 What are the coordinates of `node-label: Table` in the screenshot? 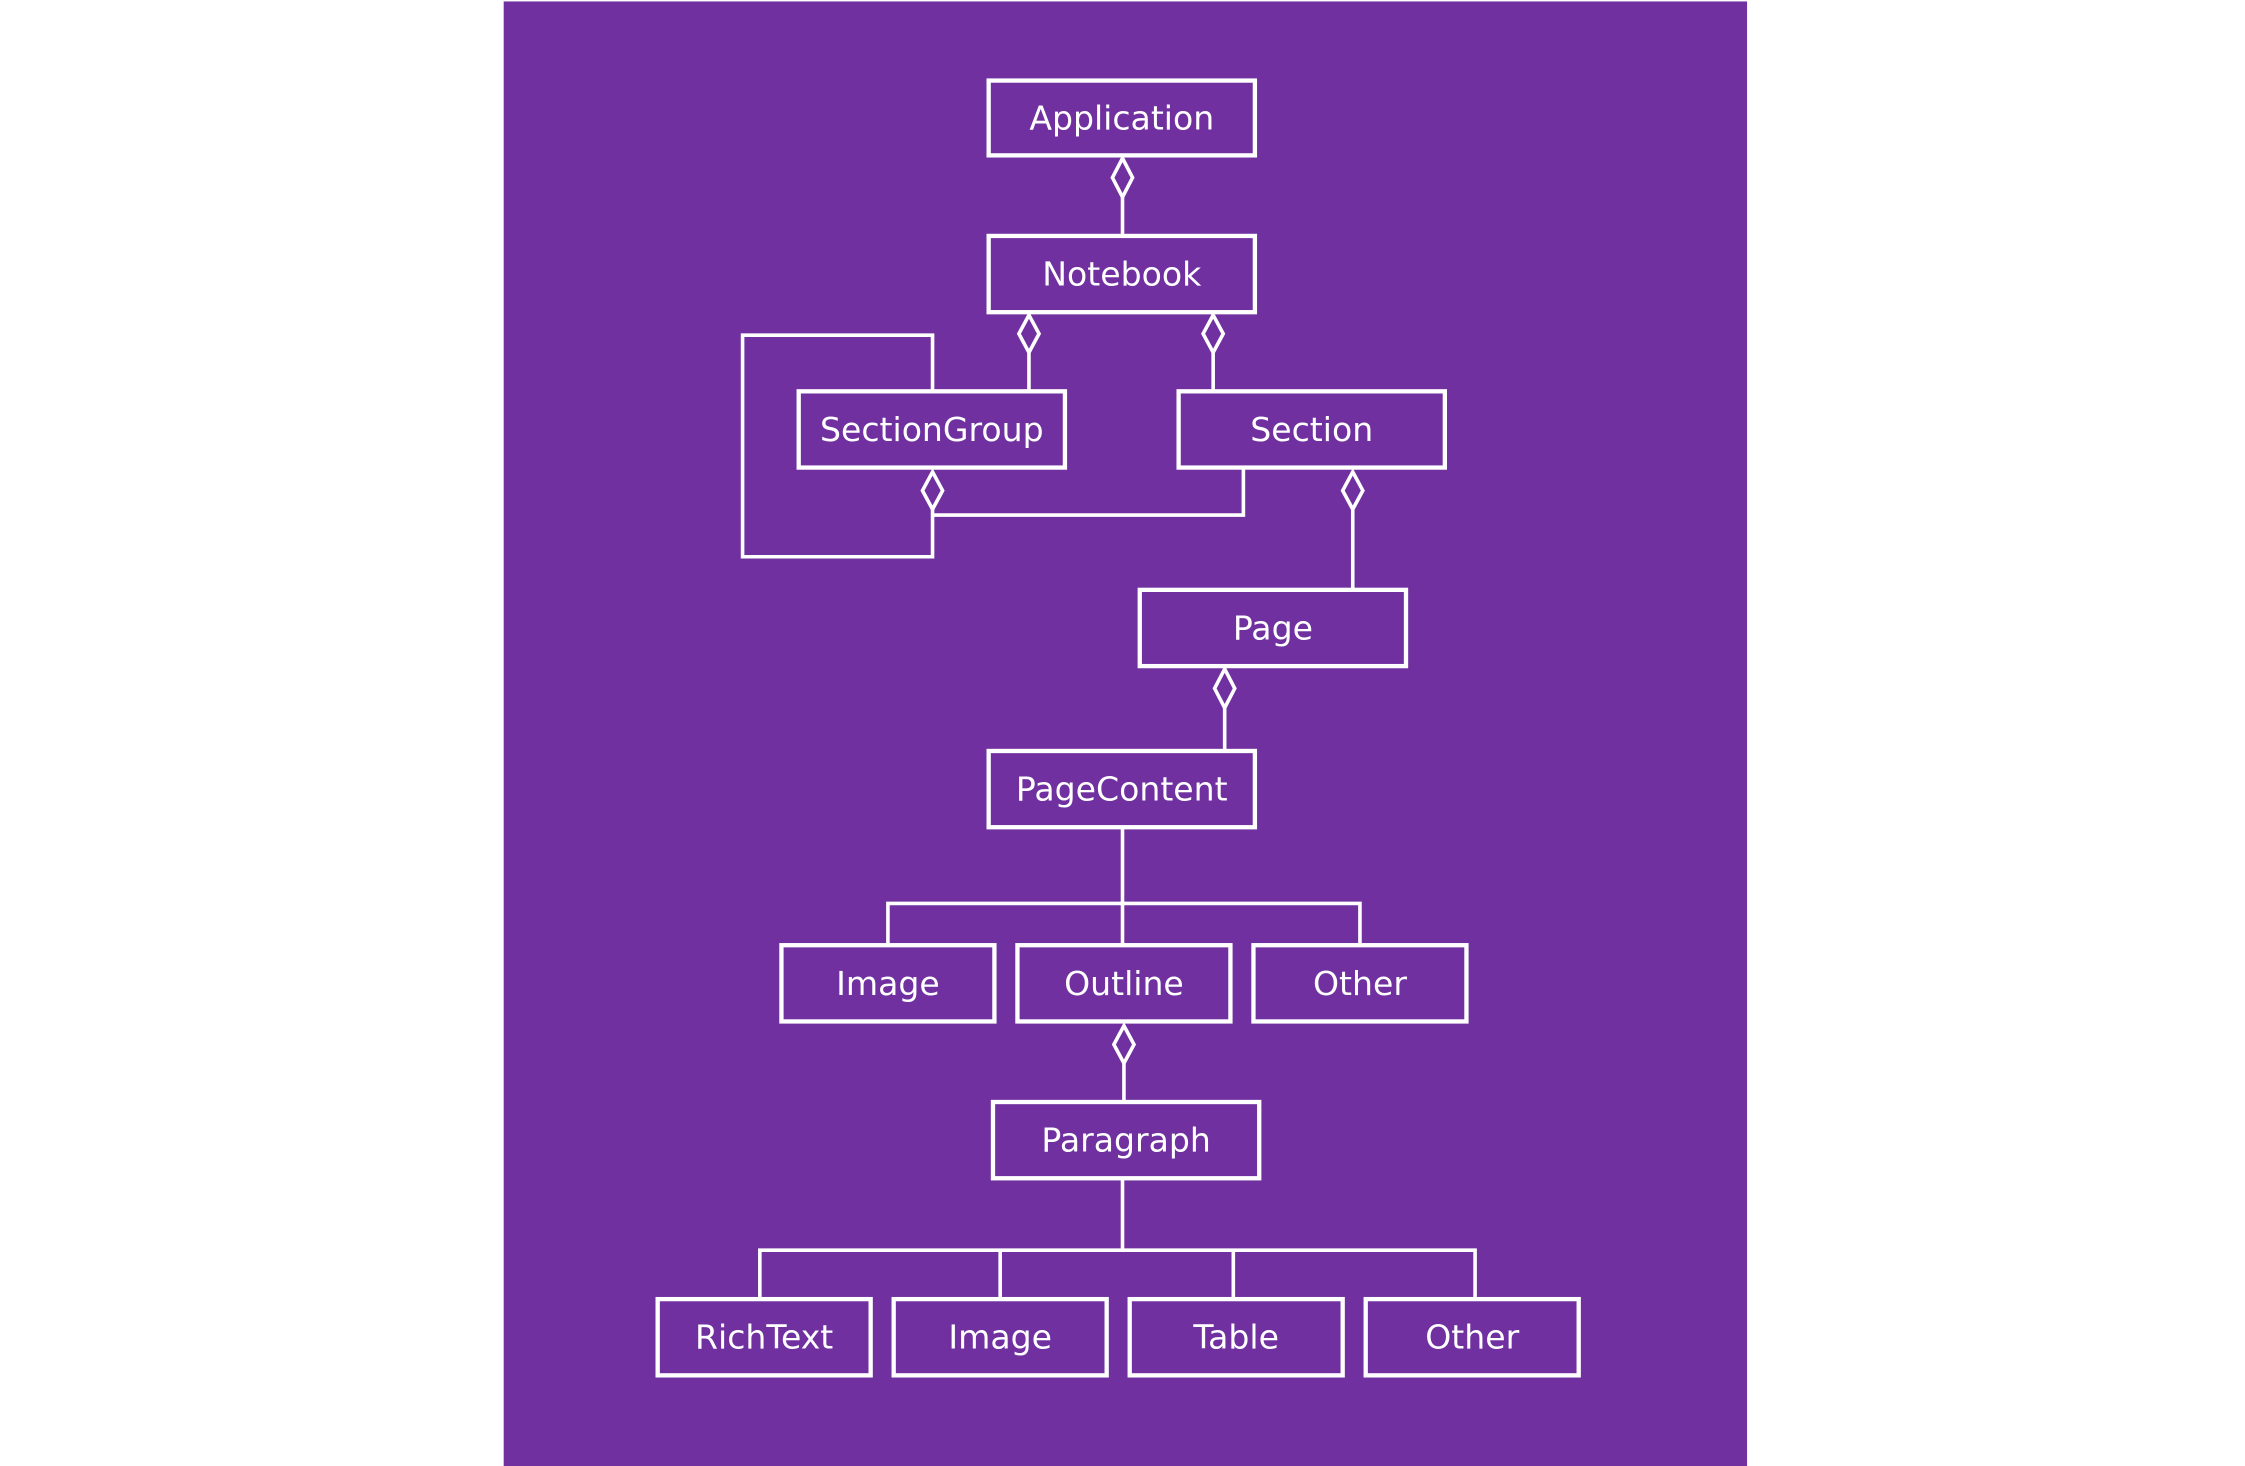 It's located at (1235, 1337).